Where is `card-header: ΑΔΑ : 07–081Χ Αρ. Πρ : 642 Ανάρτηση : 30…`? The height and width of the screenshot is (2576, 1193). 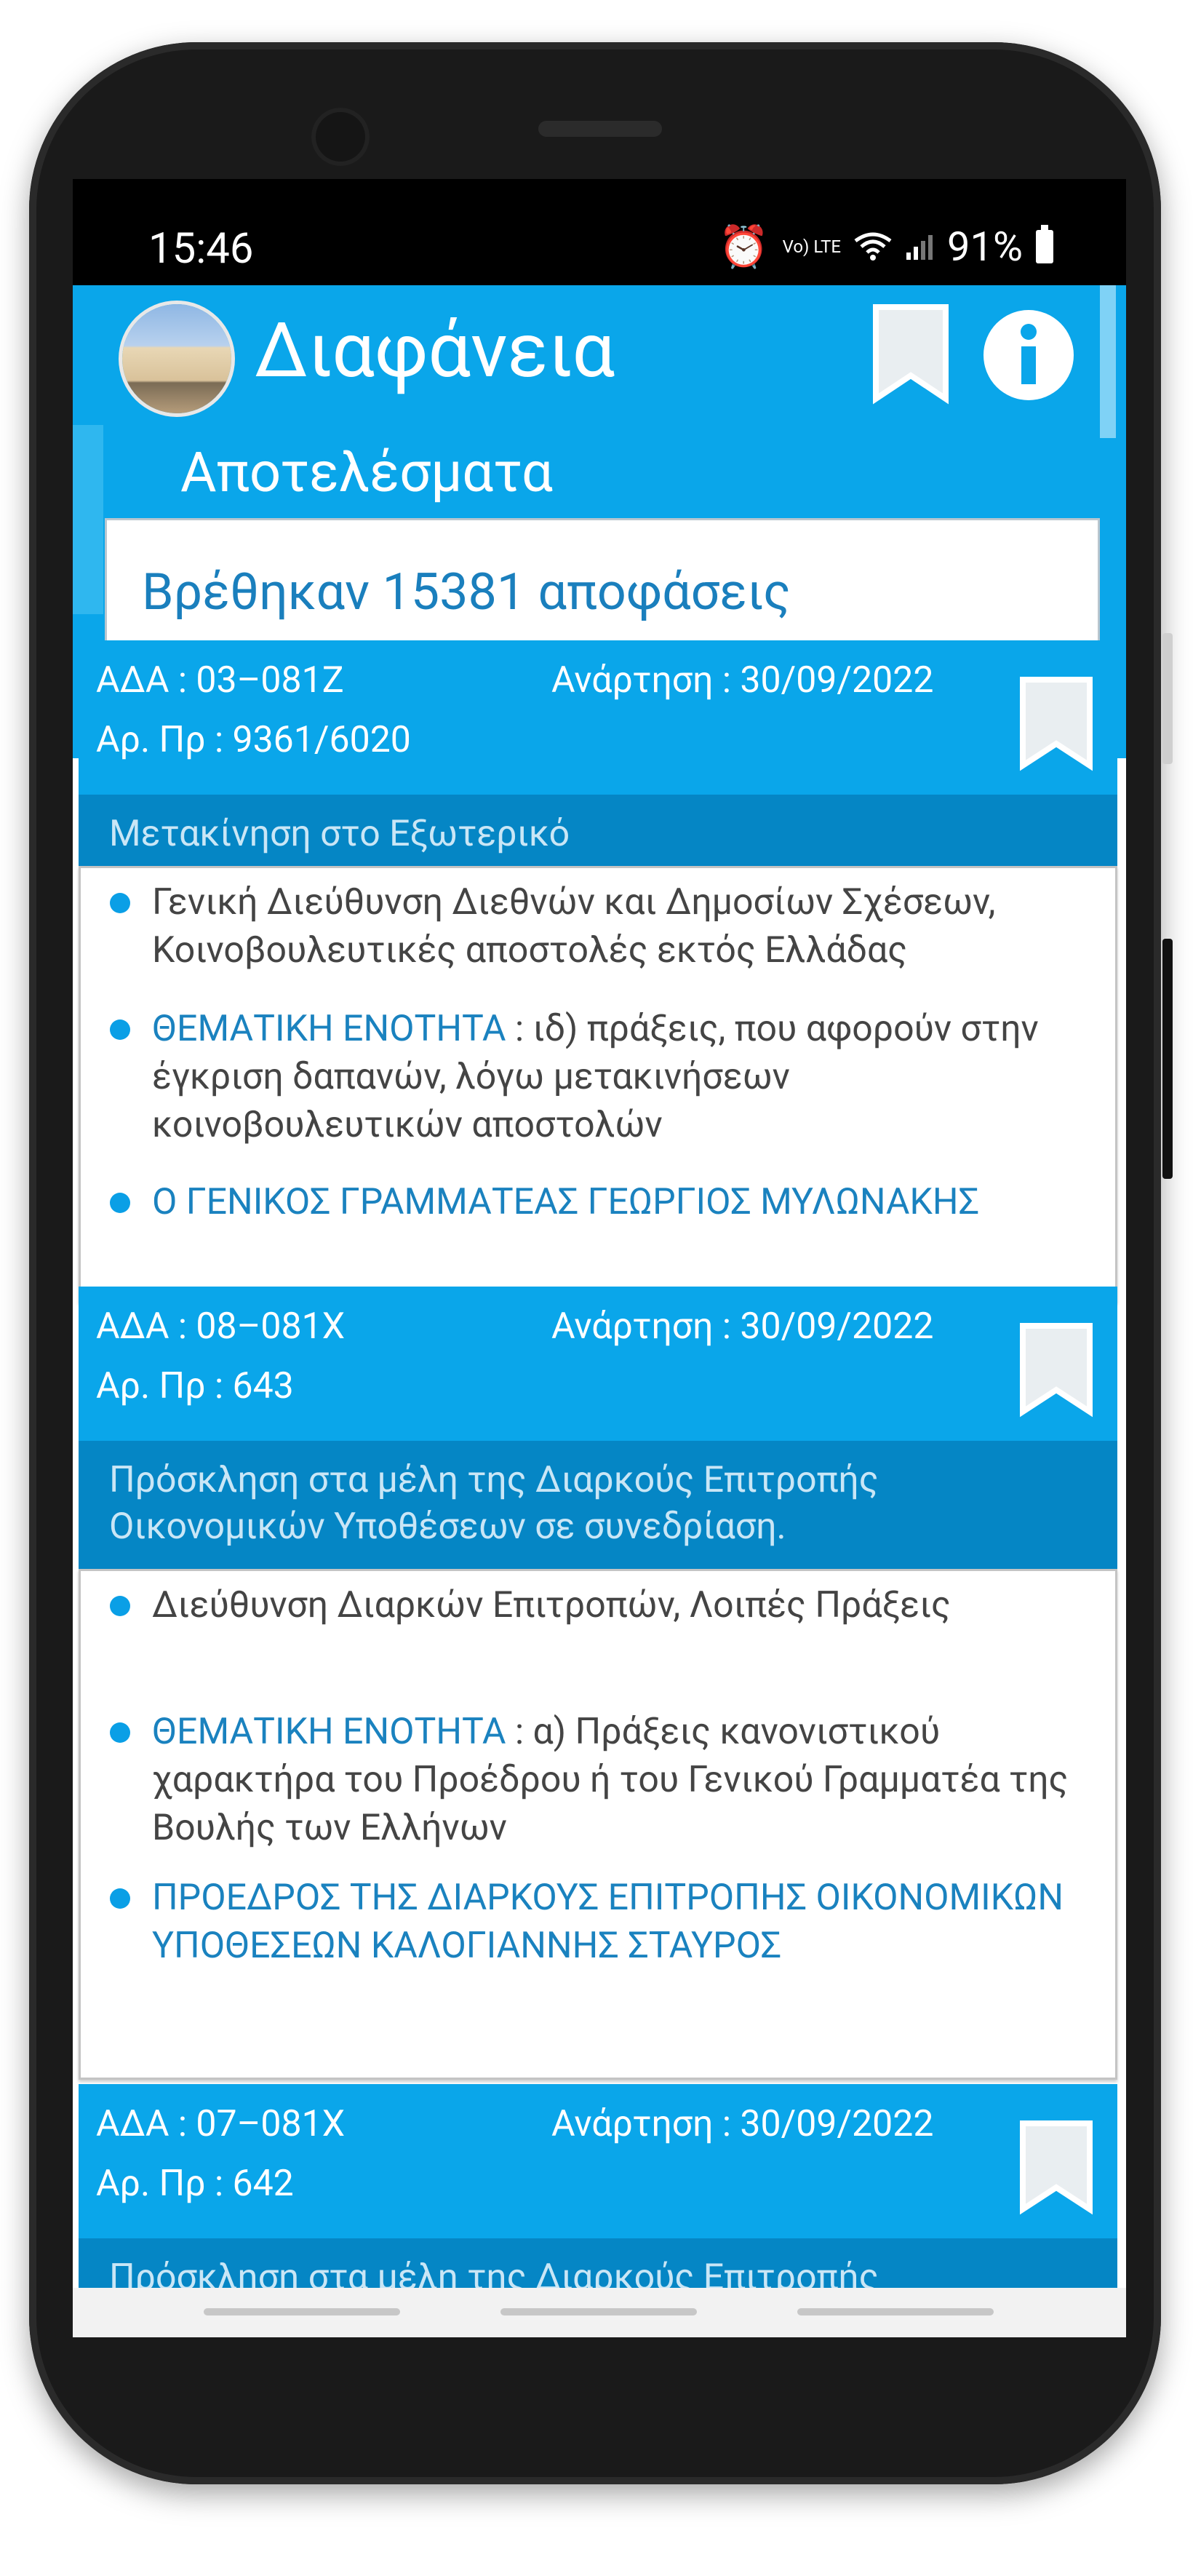 card-header: ΑΔΑ : 07–081Χ Αρ. Πρ : 642 Ανάρτηση : 30… is located at coordinates (598, 2161).